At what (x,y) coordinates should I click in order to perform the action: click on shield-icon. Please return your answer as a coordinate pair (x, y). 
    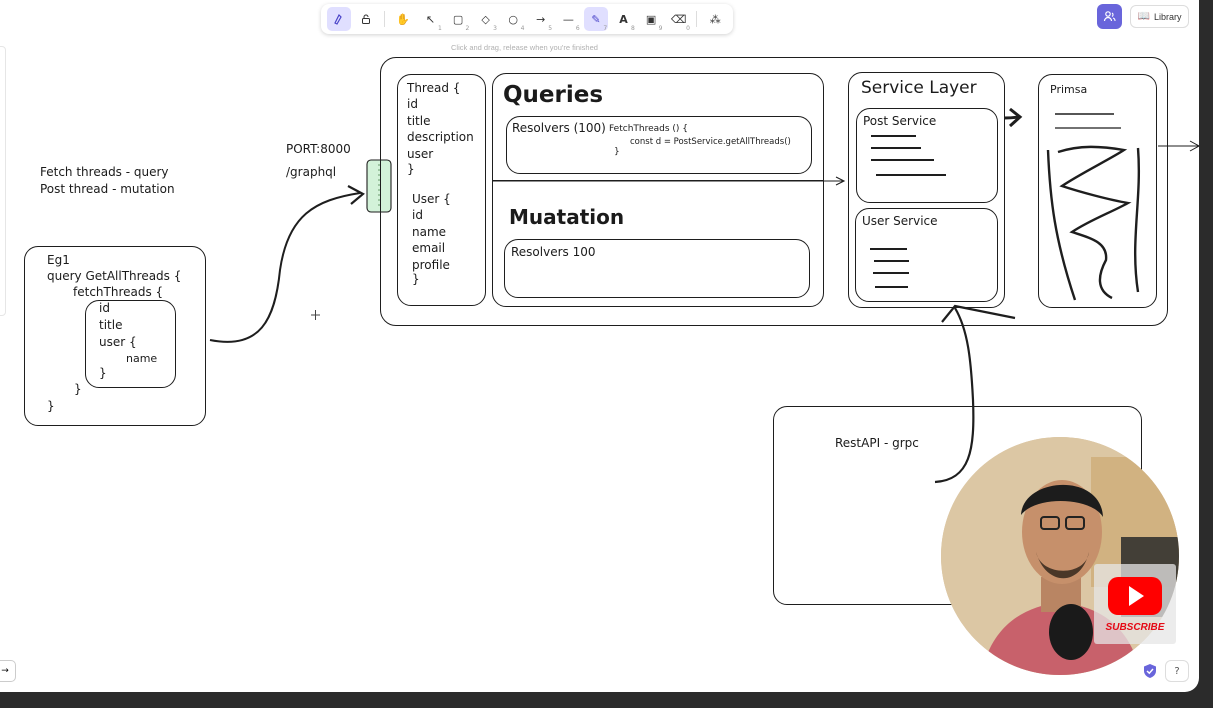
    Looking at the image, I should click on (1150, 671).